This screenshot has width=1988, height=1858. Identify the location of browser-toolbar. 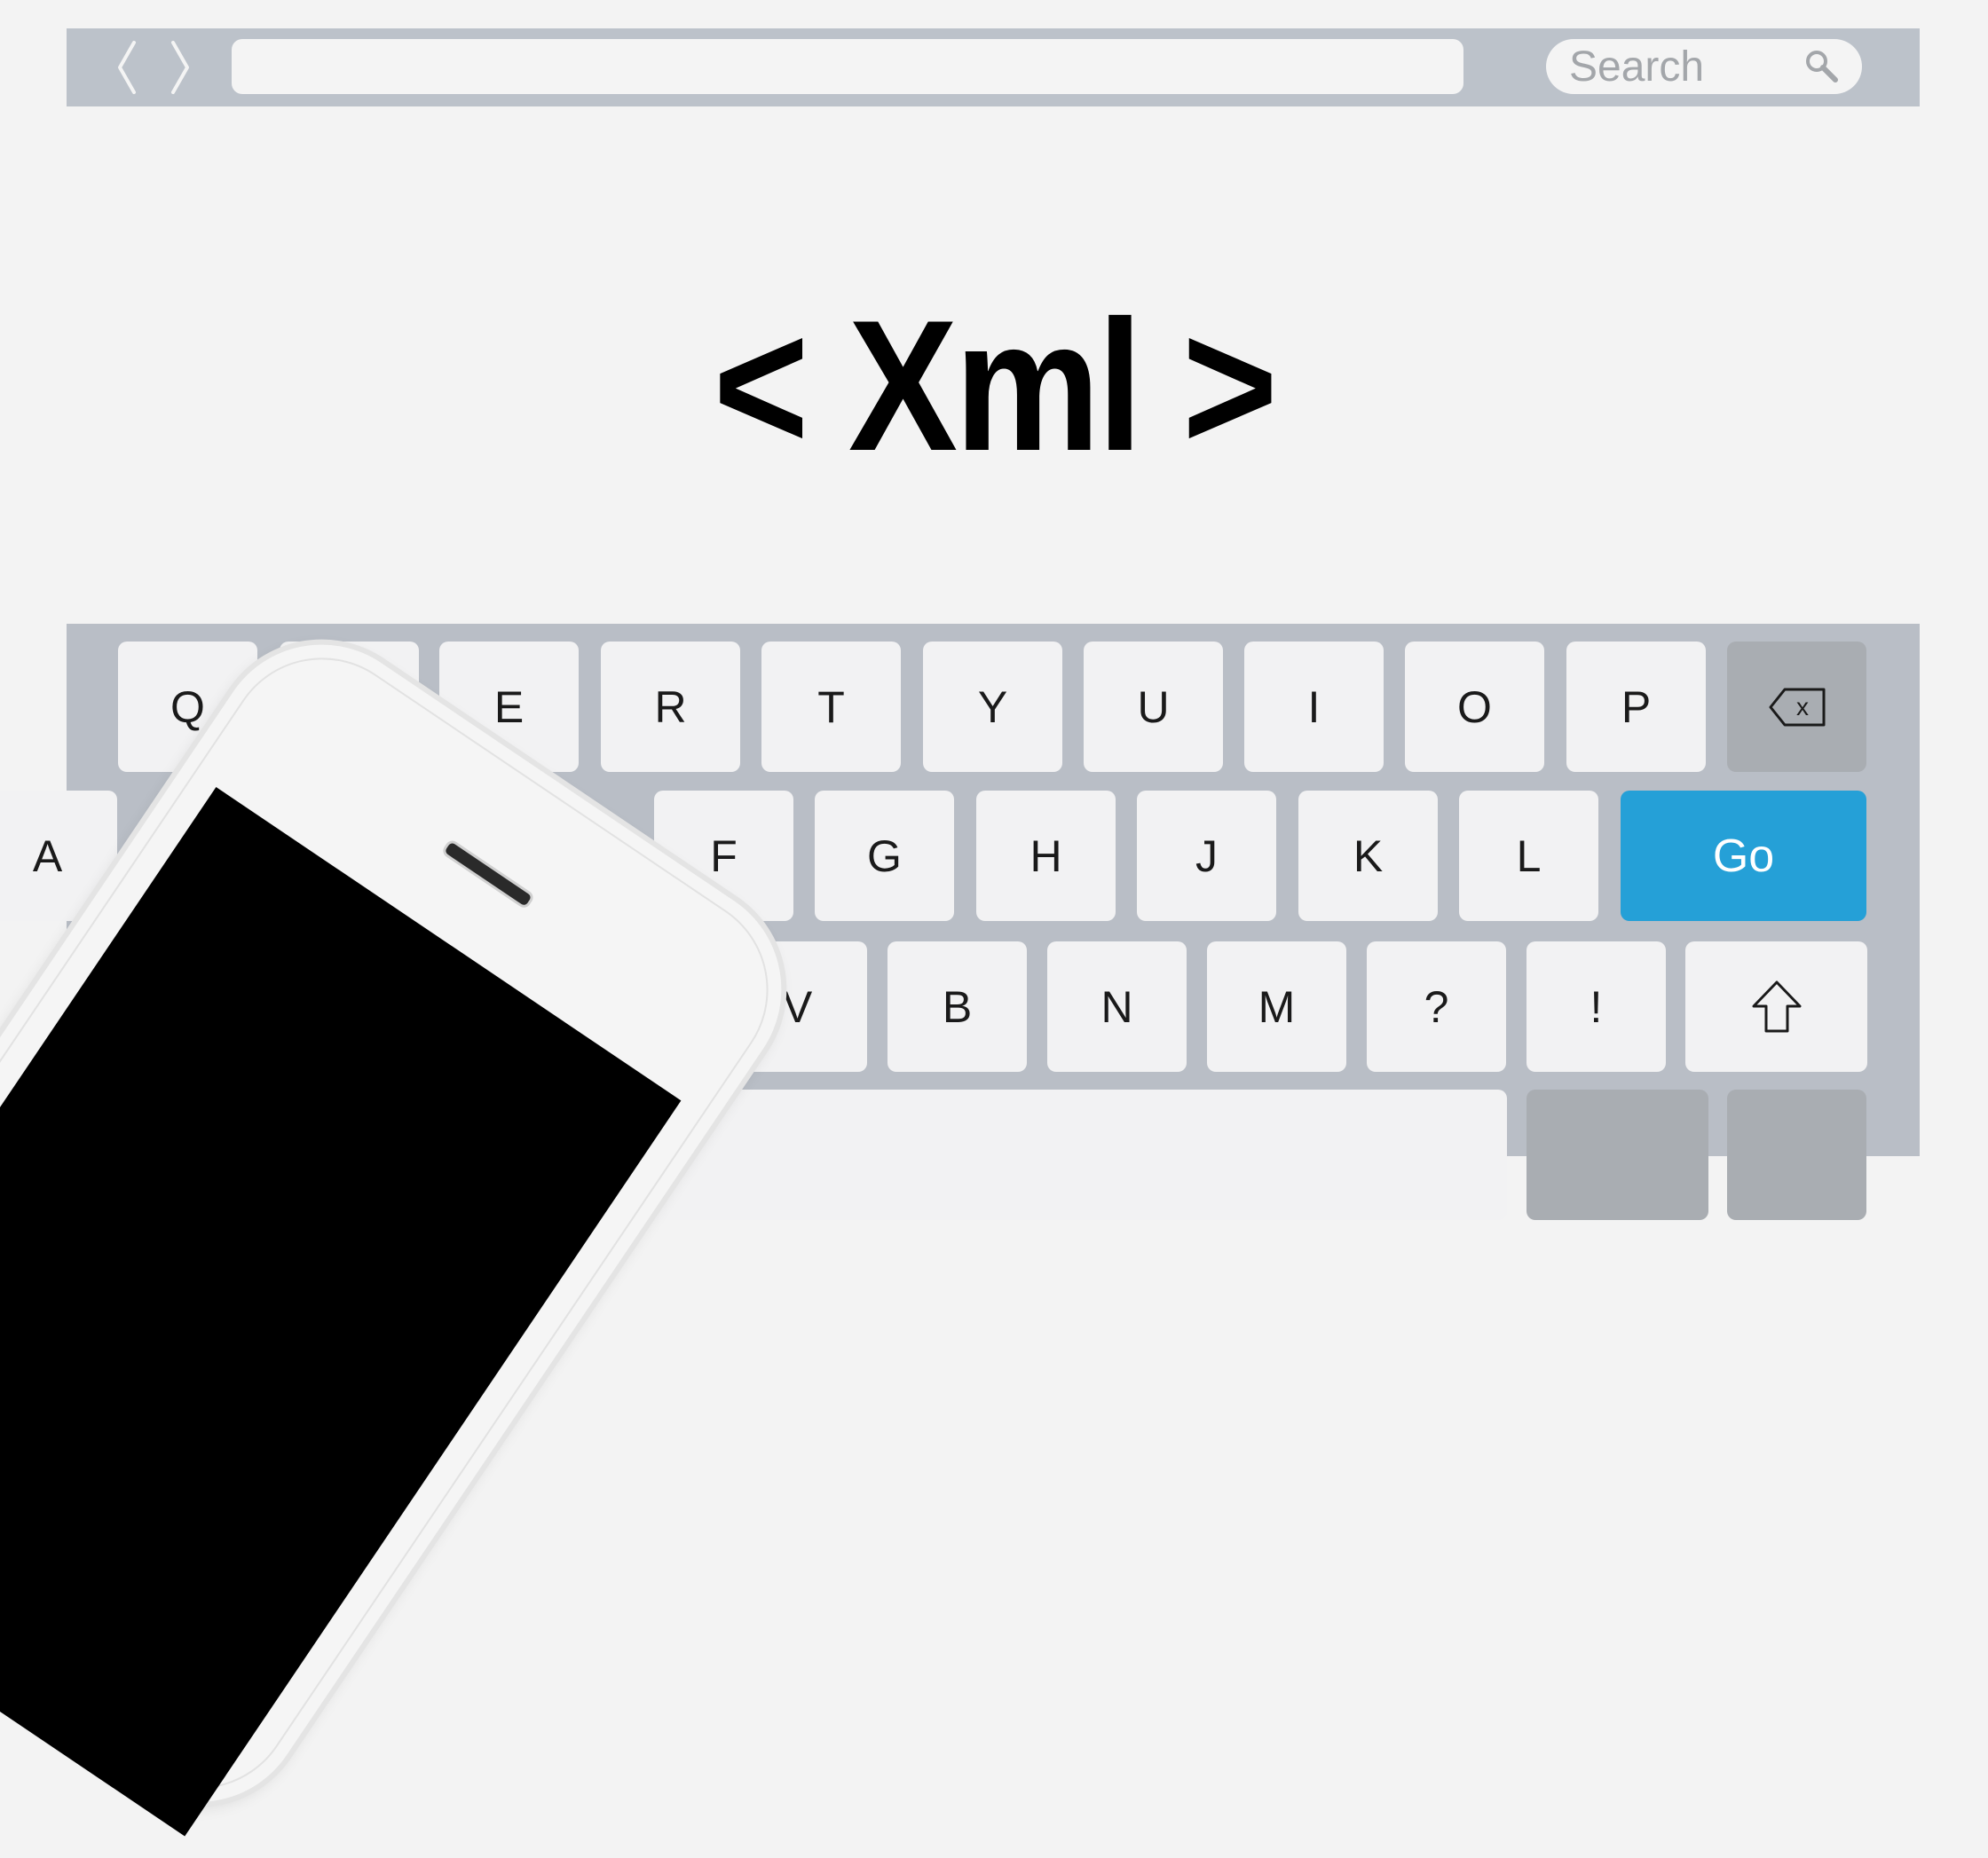
(993, 67).